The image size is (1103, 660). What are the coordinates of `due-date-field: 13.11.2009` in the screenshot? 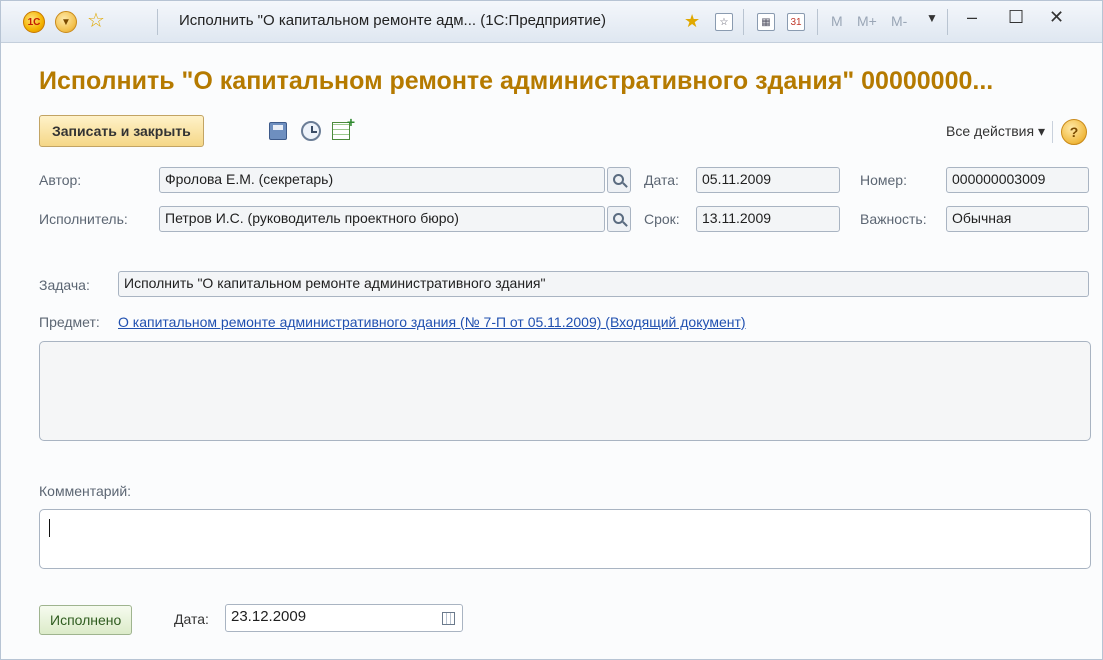 It's located at (768, 219).